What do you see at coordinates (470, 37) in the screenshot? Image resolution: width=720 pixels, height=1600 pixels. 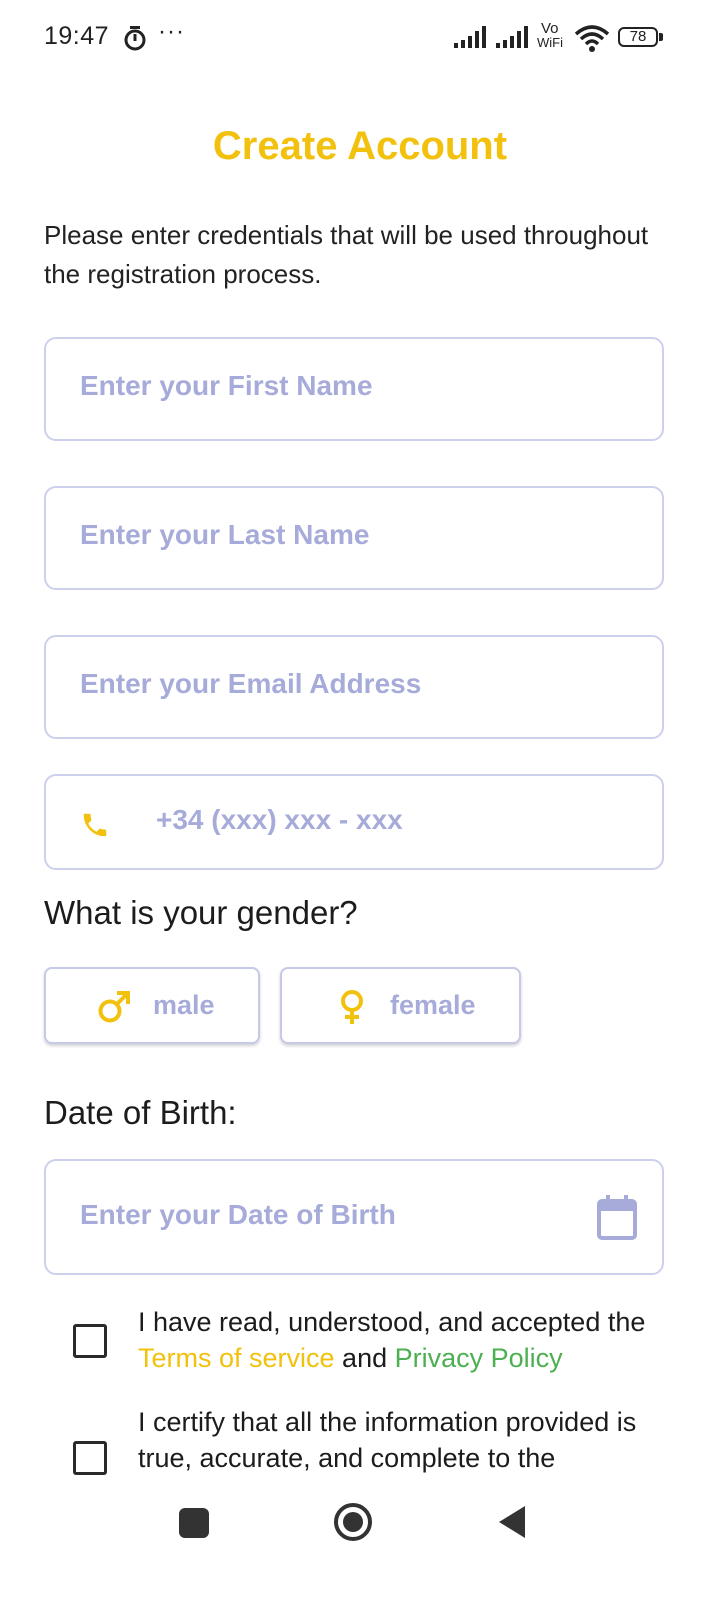 I see `signal-icon` at bounding box center [470, 37].